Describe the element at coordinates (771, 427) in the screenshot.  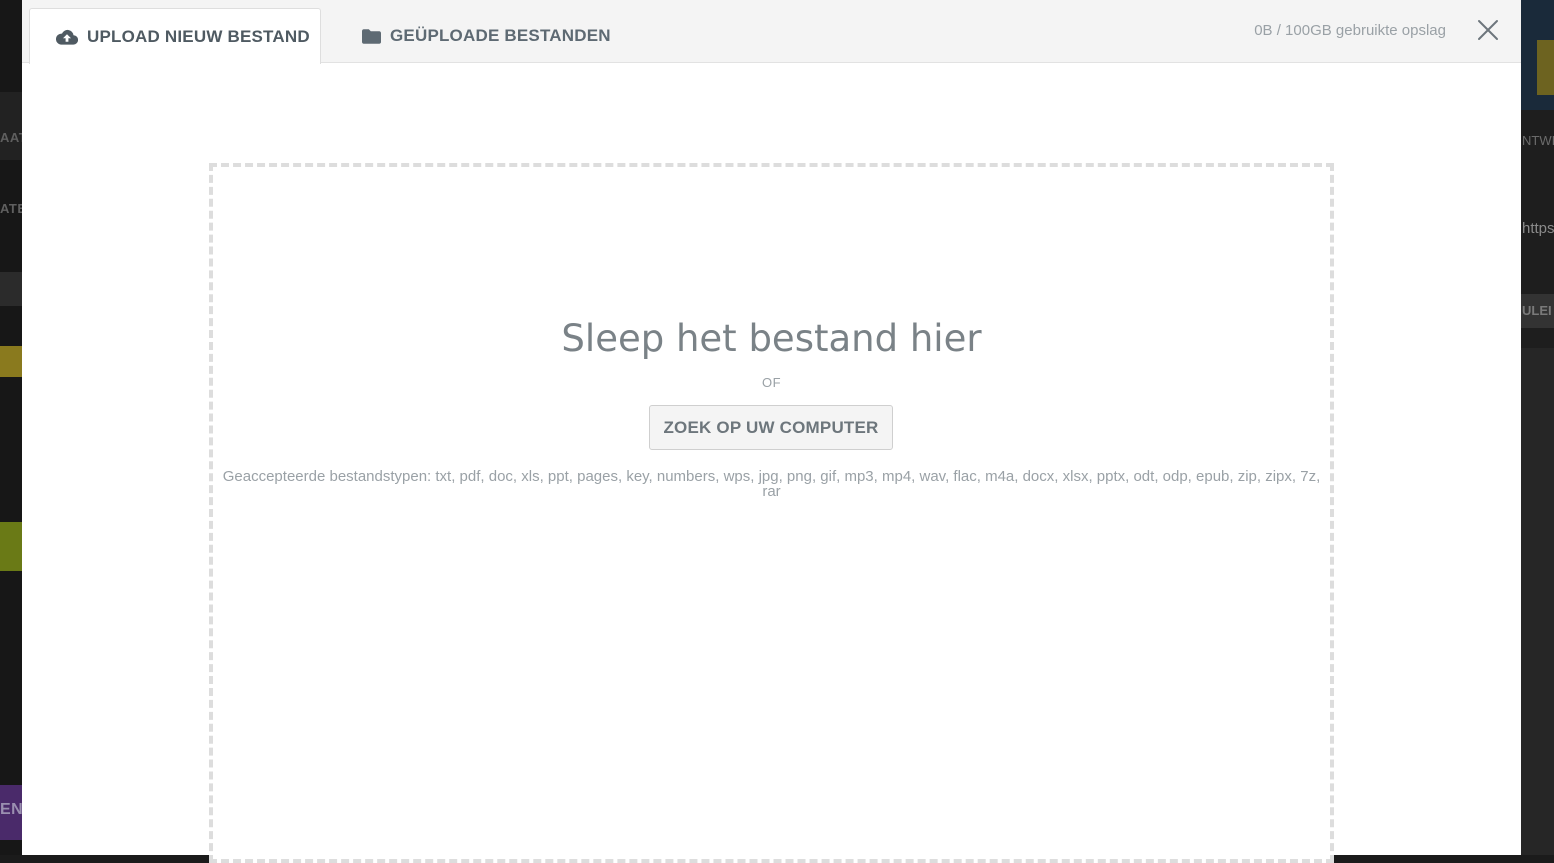
I see `browse-computer-button: ZOEK OP UW COMPUTER` at that location.